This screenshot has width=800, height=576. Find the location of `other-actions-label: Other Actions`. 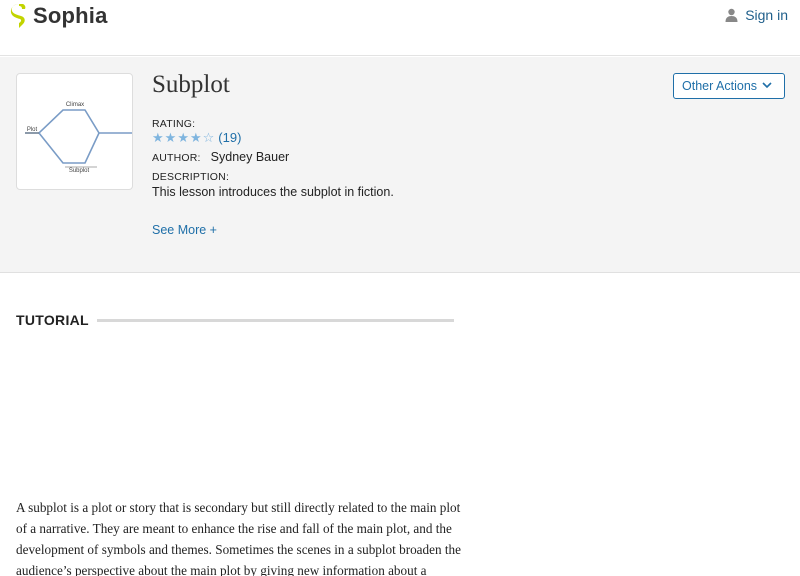

other-actions-label: Other Actions is located at coordinates (720, 86).